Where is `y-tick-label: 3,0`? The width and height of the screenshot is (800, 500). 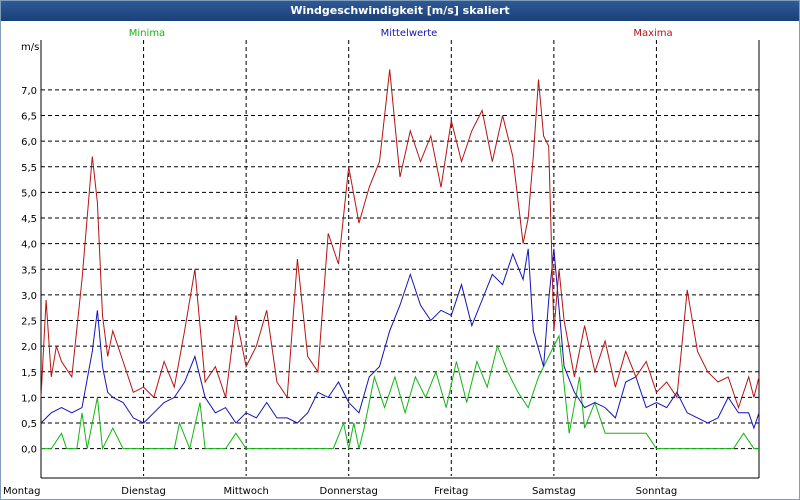
y-tick-label: 3,0 is located at coordinates (29, 296).